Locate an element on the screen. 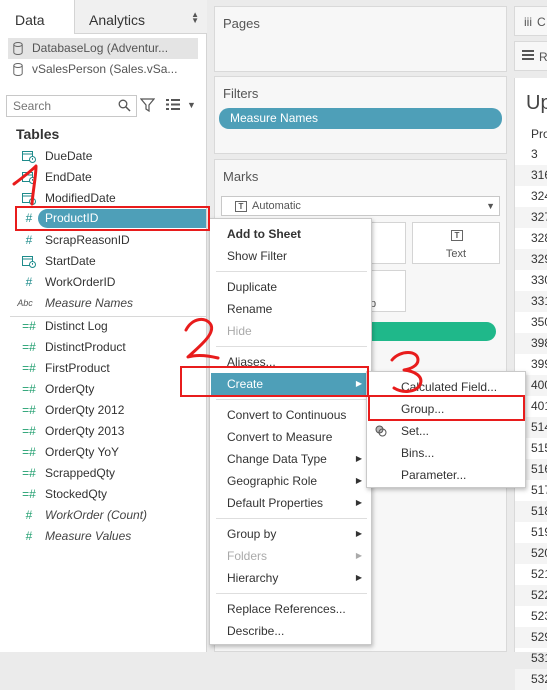 This screenshot has height=690, width=547. rows-shelf: R is located at coordinates (530, 56).